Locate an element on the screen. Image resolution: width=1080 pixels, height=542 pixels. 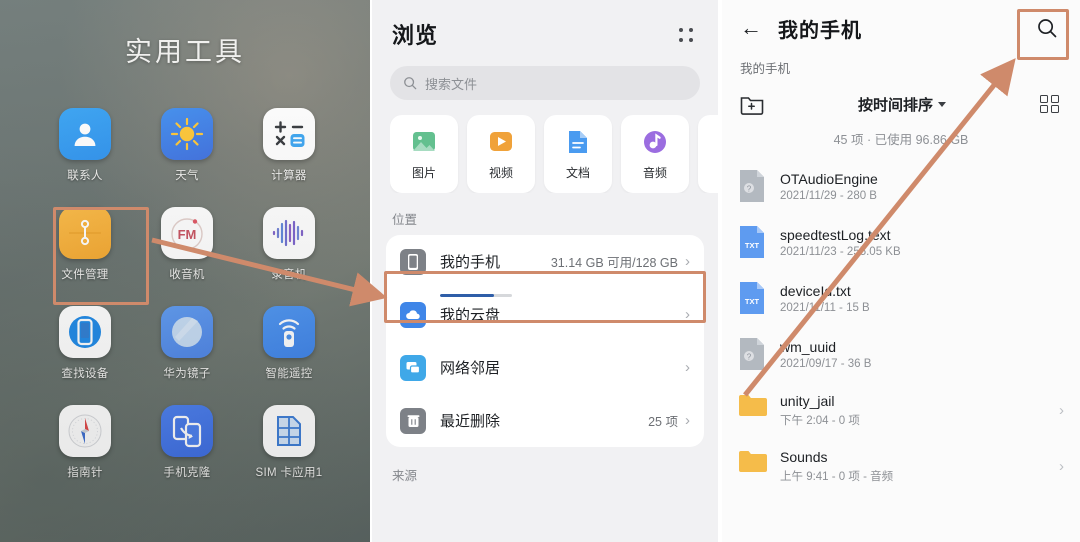
category-label: 音频 is located at coordinates (654, 172).